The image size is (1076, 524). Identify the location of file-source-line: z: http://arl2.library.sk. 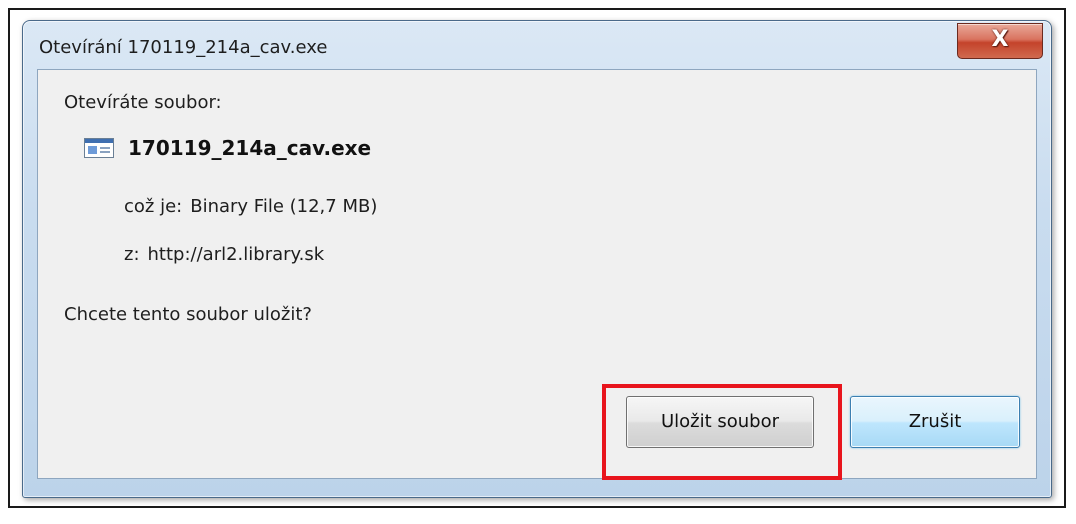
(224, 254).